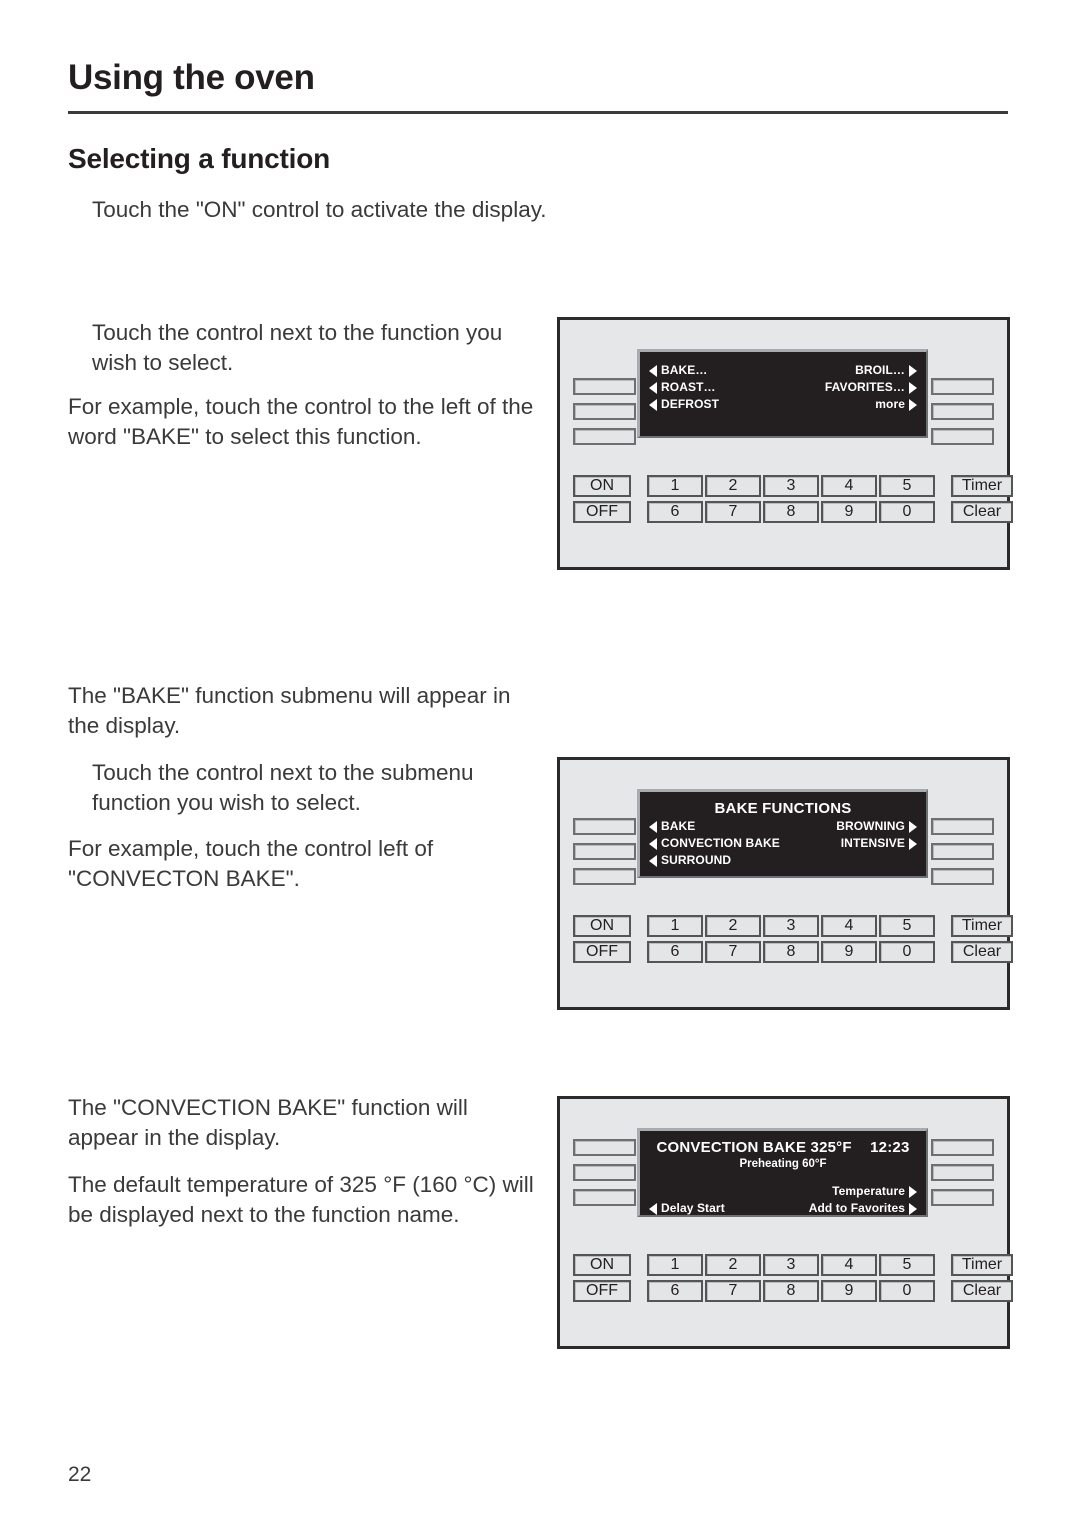 The height and width of the screenshot is (1528, 1080). What do you see at coordinates (653, 843) in the screenshot?
I see `left-arrow-icon` at bounding box center [653, 843].